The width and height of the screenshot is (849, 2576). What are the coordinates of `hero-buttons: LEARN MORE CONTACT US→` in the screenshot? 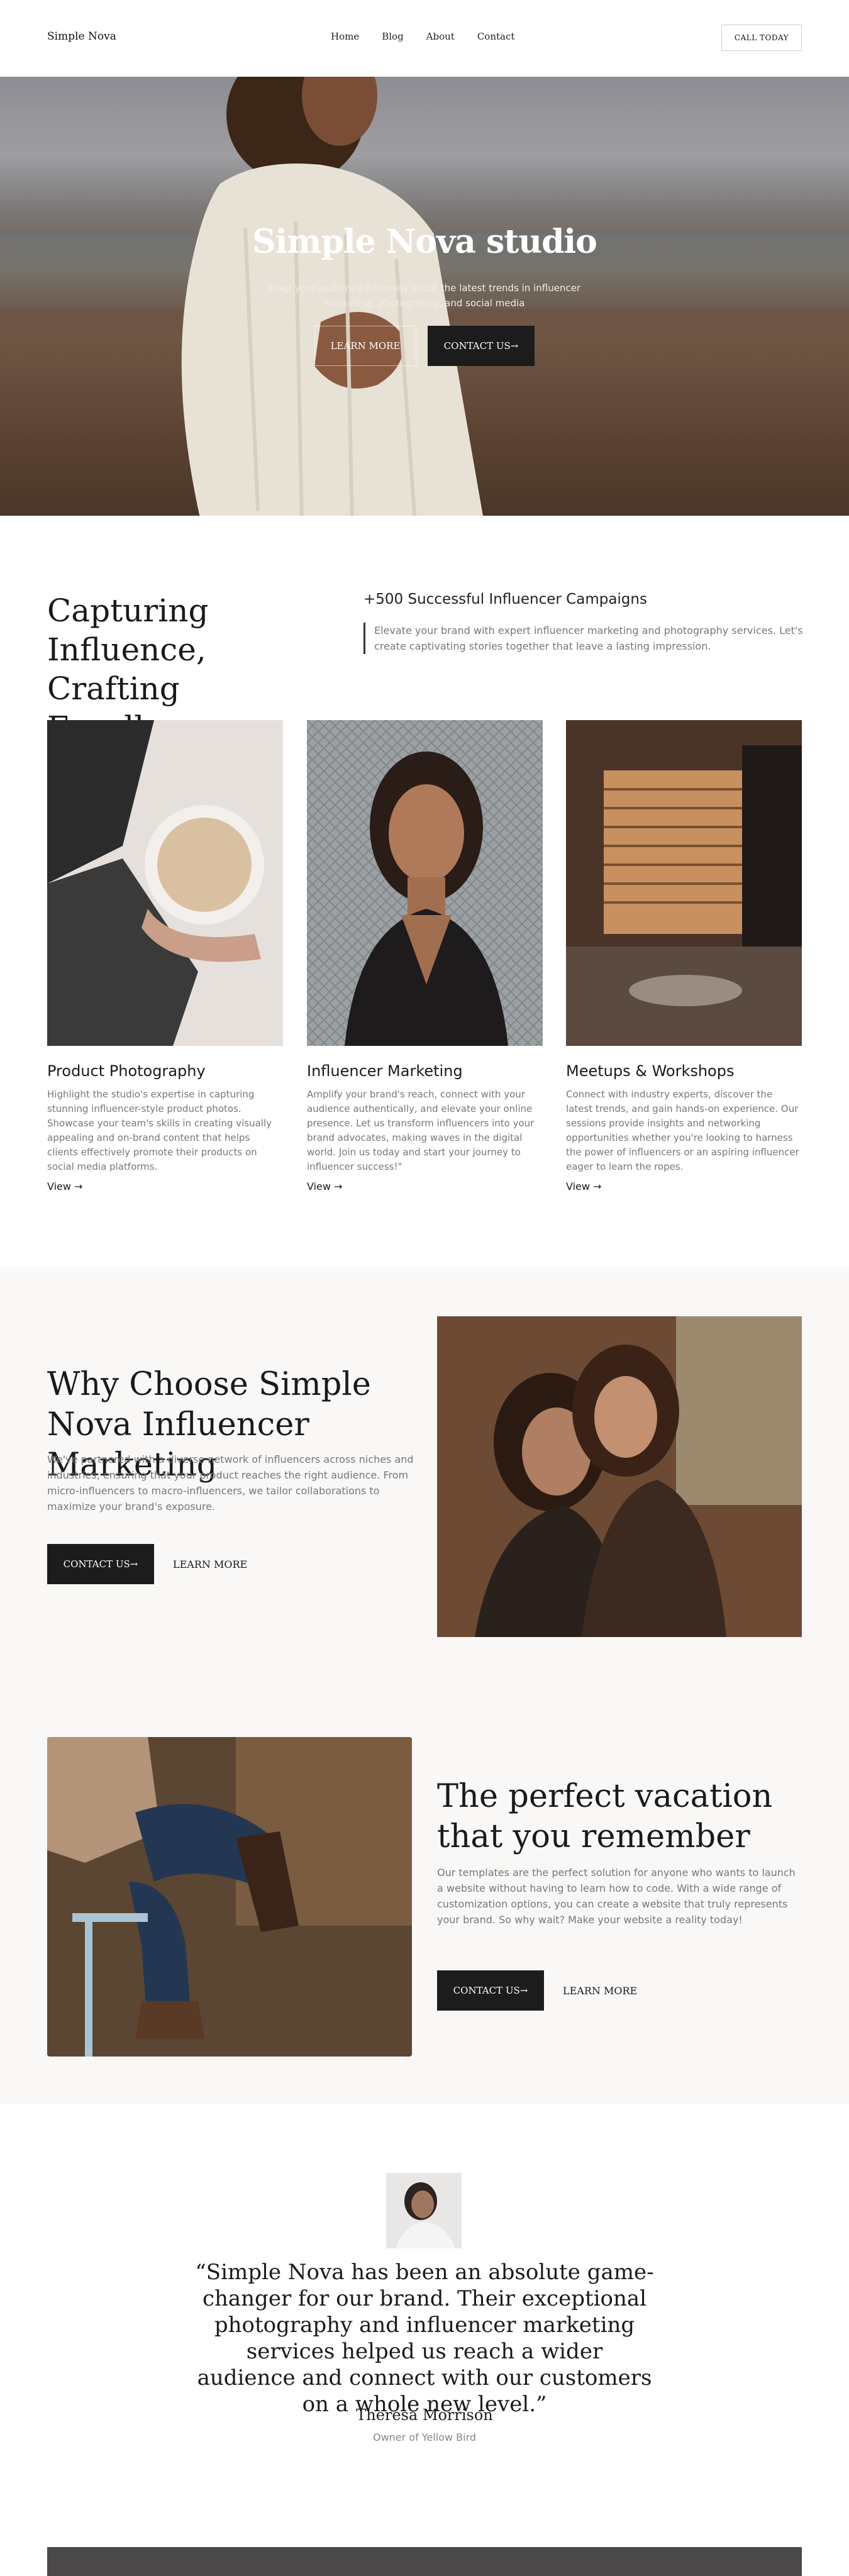 It's located at (425, 346).